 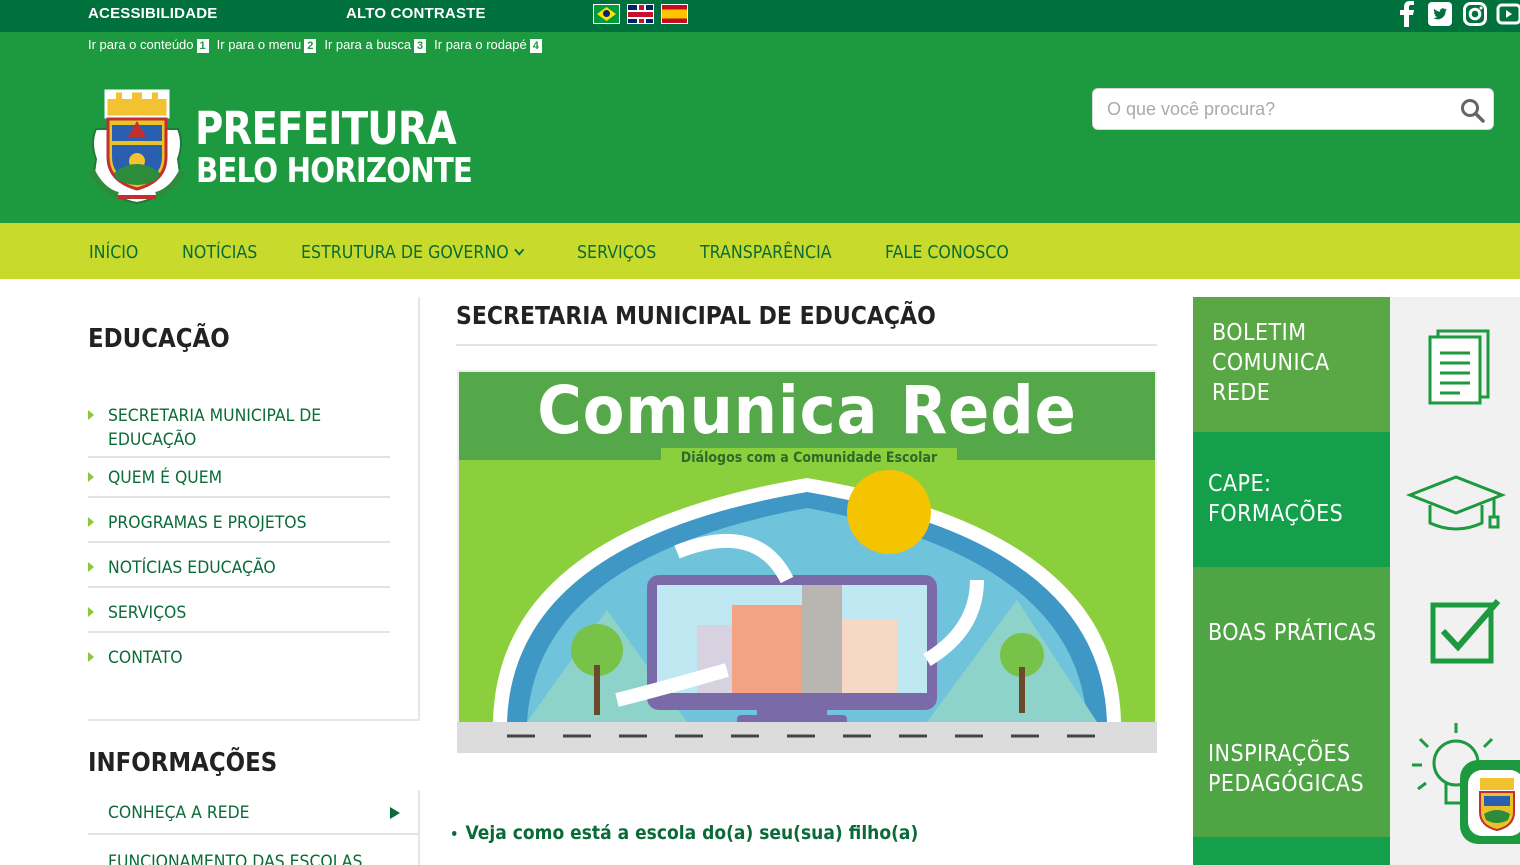 I want to click on sidebar-item-contato: CONTATO, so click(x=239, y=659).